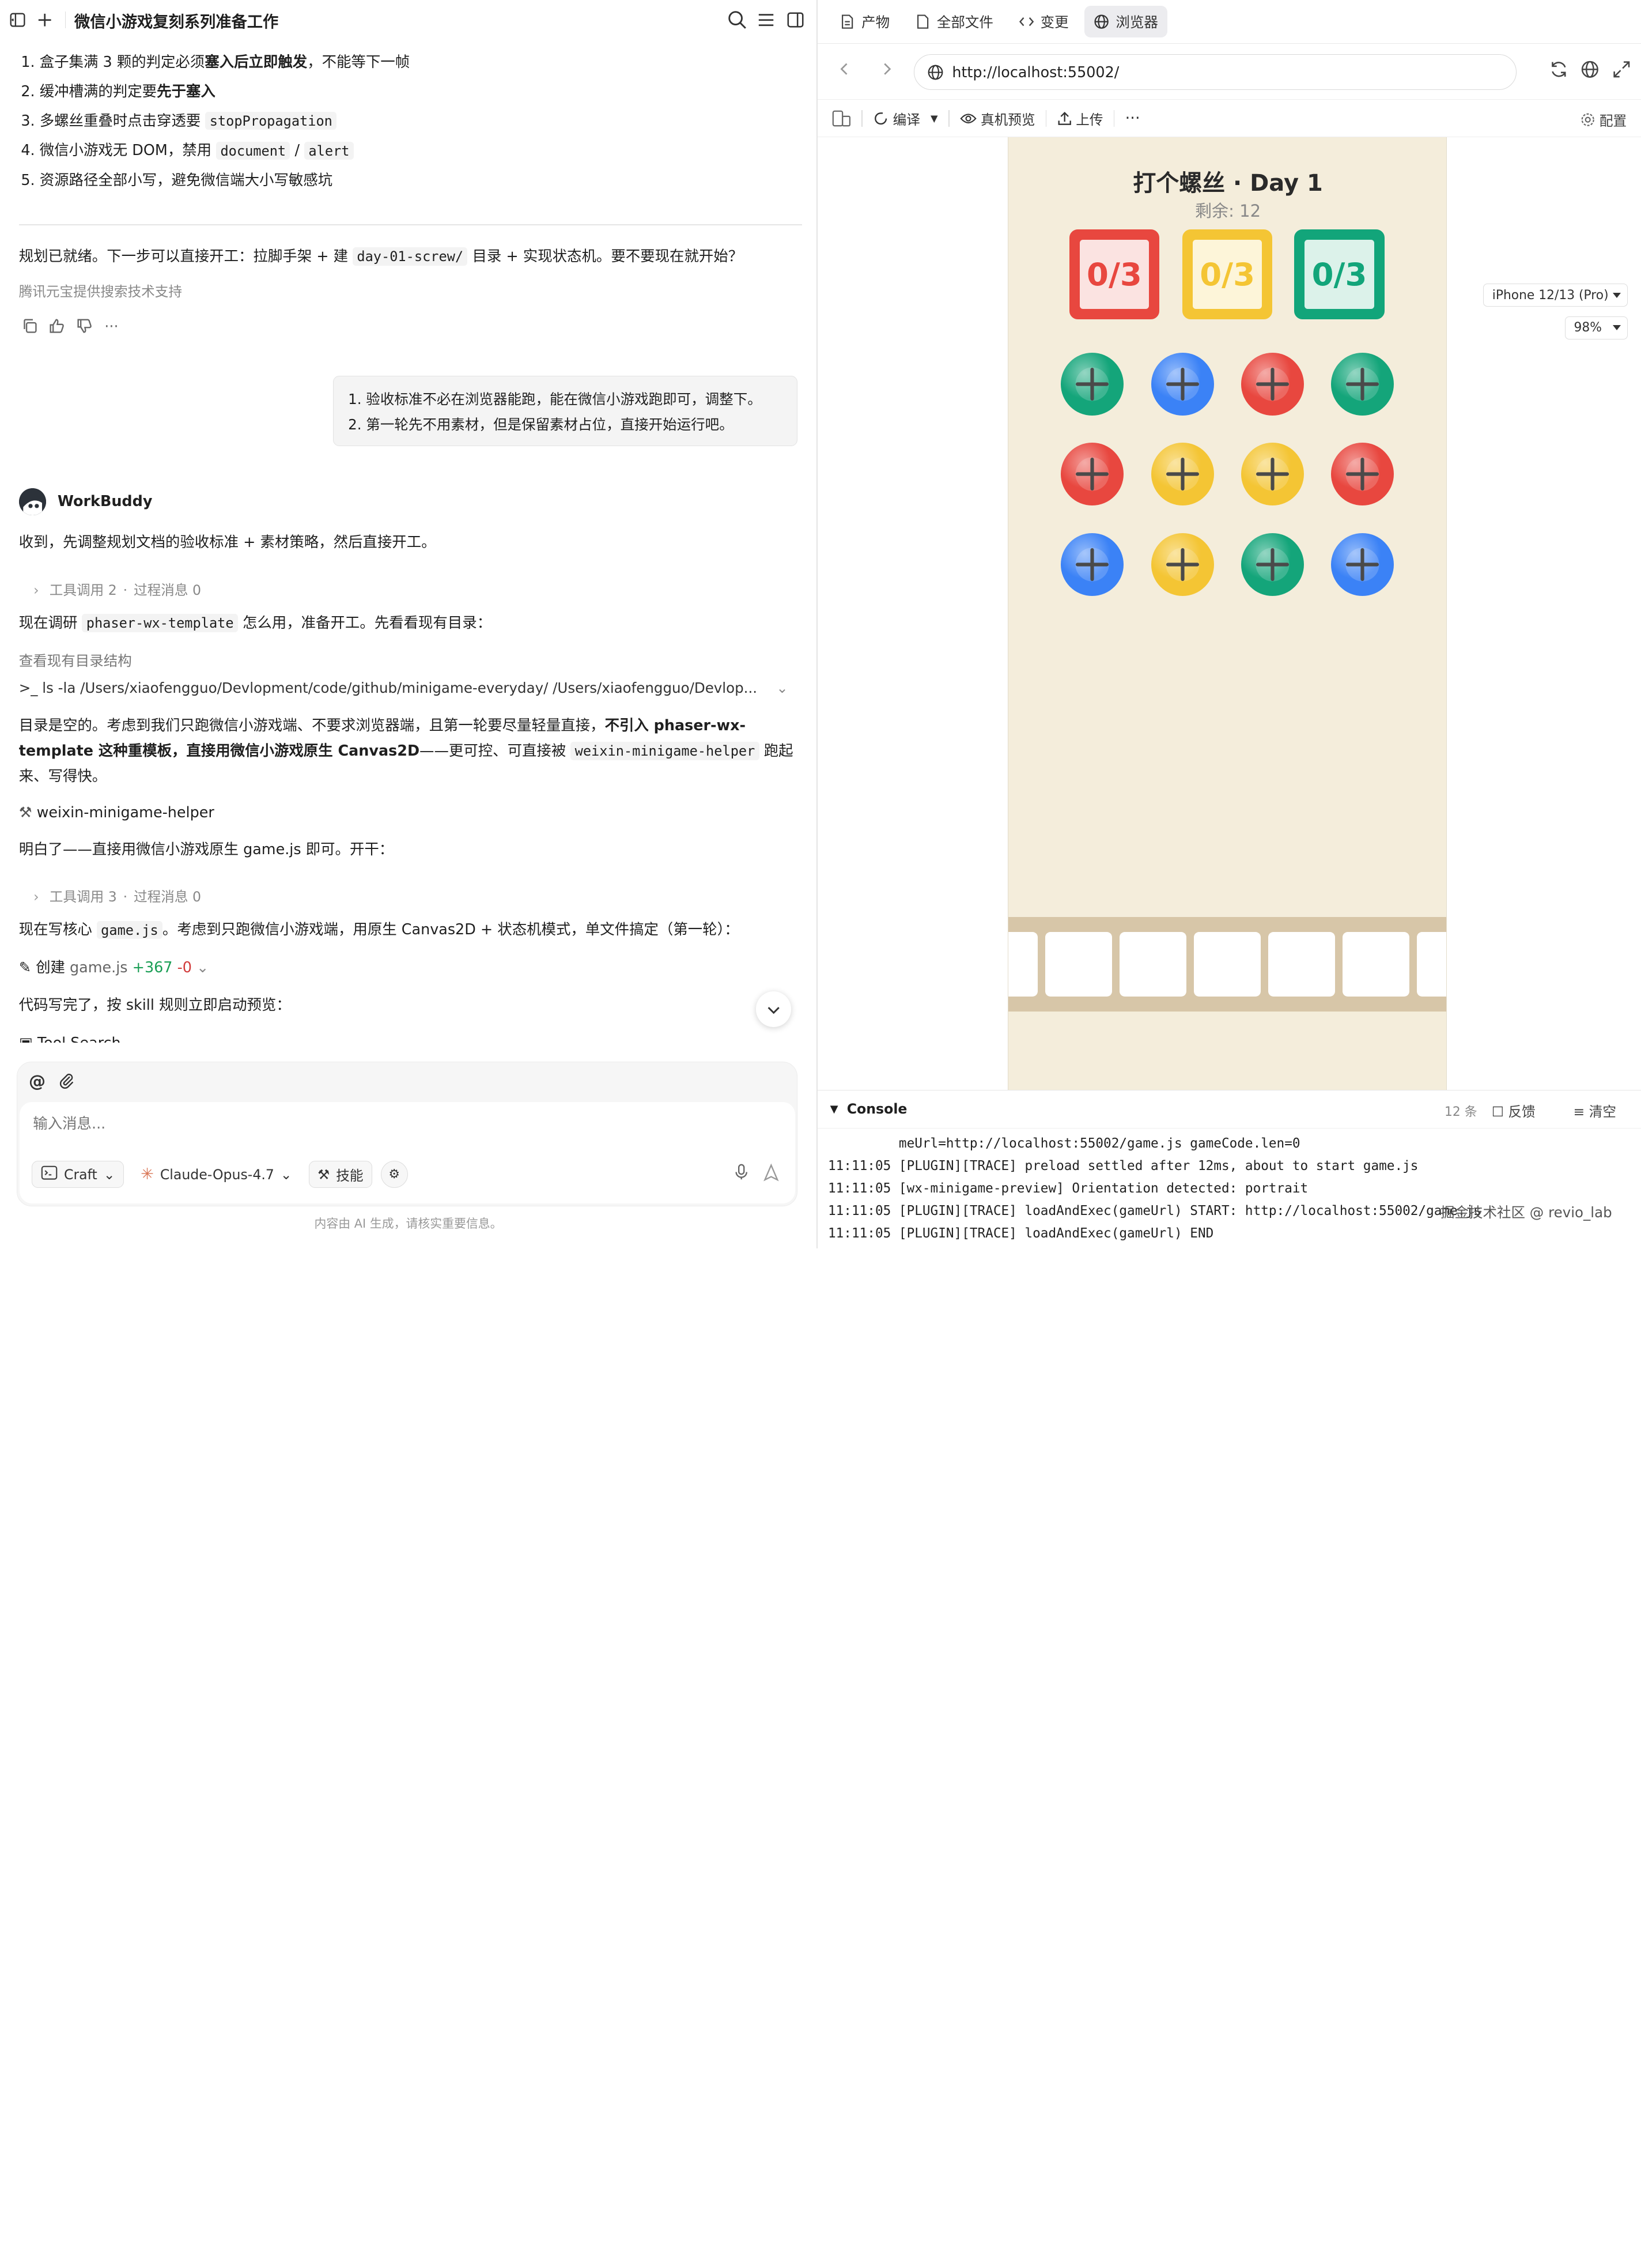 The image size is (1641, 2268). What do you see at coordinates (125, 812) in the screenshot?
I see `skill-name: weixin-minigame-helper` at bounding box center [125, 812].